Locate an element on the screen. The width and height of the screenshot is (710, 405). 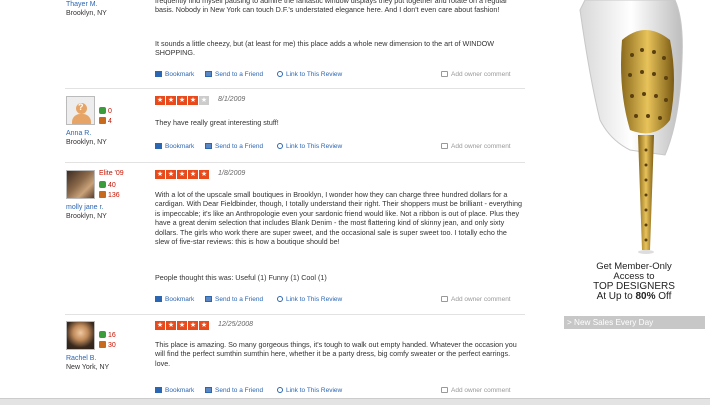
reviewer-info: Anna R. Brooklyn, NY is located at coordinates (111, 138).